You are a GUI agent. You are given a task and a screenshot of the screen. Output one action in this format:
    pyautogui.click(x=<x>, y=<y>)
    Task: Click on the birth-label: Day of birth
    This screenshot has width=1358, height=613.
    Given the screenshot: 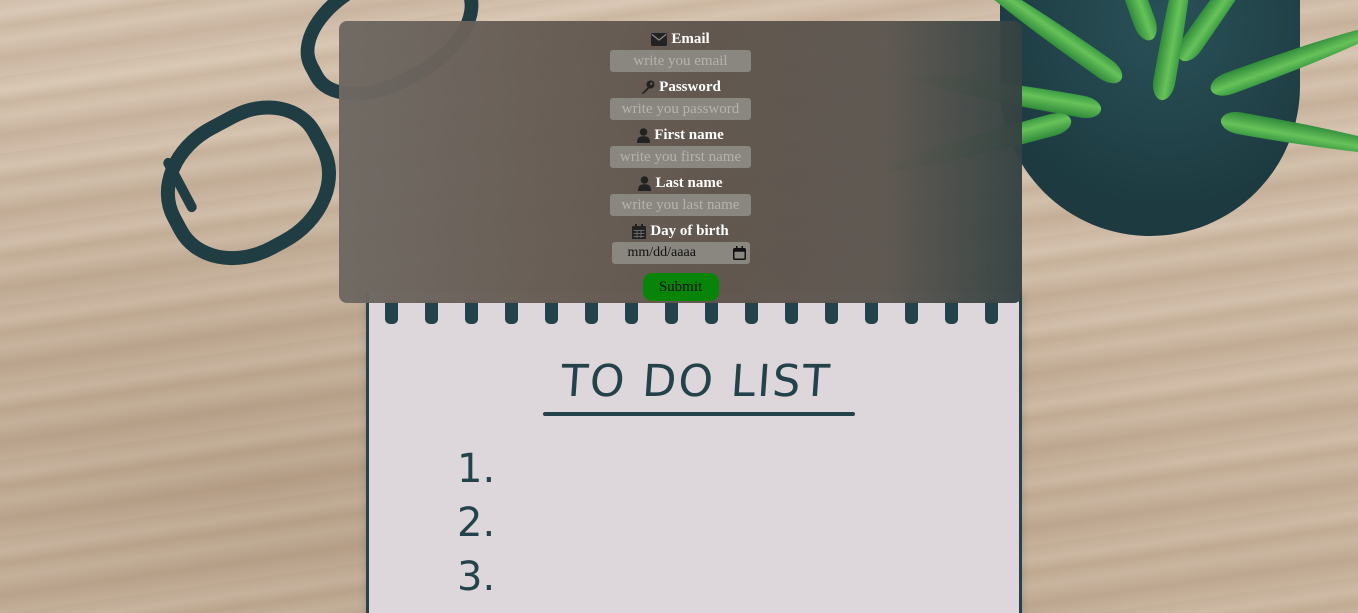 What is the action you would take?
    pyautogui.click(x=680, y=231)
    